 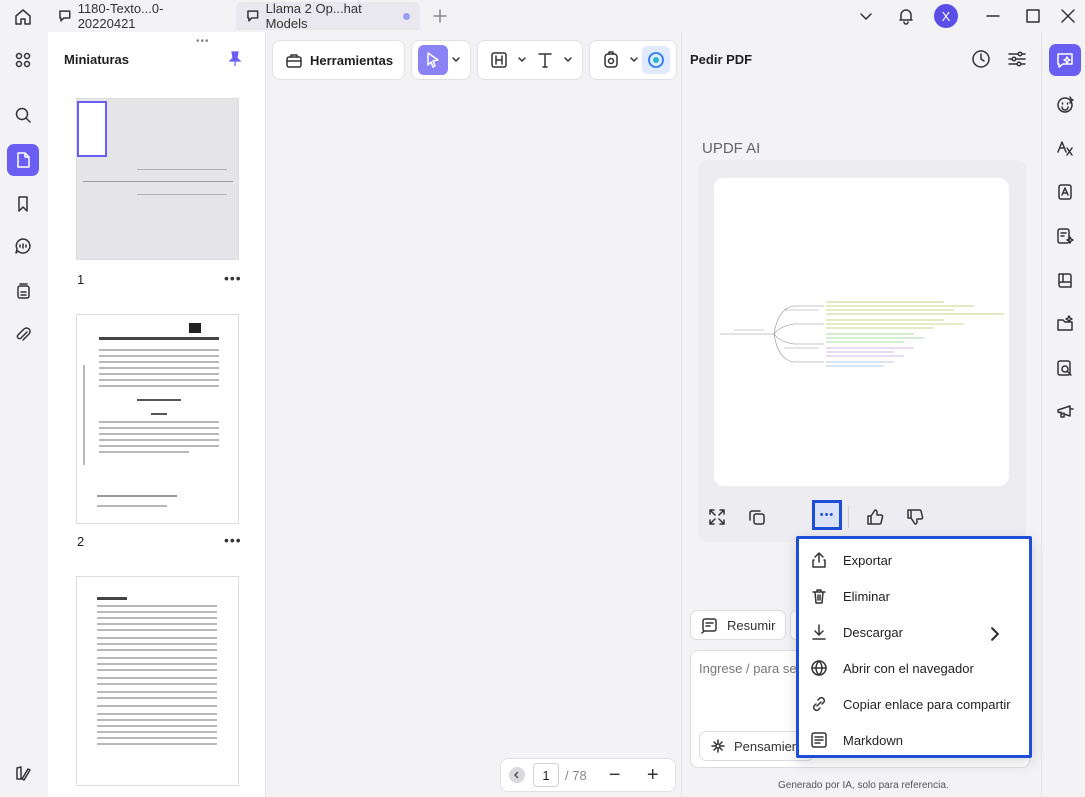 I want to click on assistant-name: UPDF AI, so click(x=731, y=148).